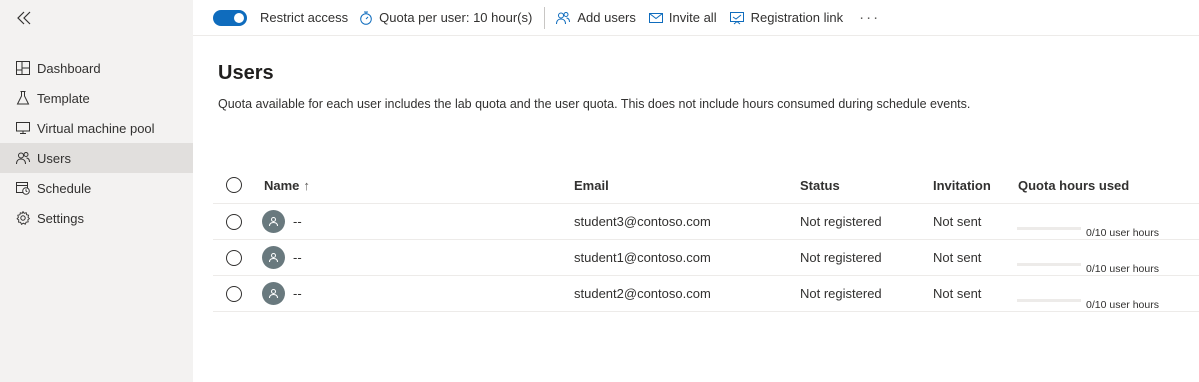 The width and height of the screenshot is (1199, 382). I want to click on restrict-access-toggle, so click(230, 17).